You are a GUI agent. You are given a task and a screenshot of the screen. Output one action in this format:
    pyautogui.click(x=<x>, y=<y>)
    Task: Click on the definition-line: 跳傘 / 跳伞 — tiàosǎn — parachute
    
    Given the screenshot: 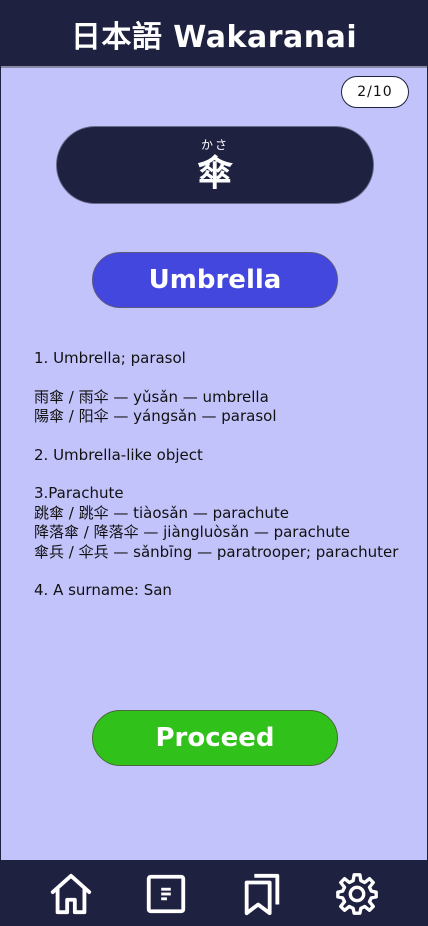 What is the action you would take?
    pyautogui.click(x=162, y=512)
    